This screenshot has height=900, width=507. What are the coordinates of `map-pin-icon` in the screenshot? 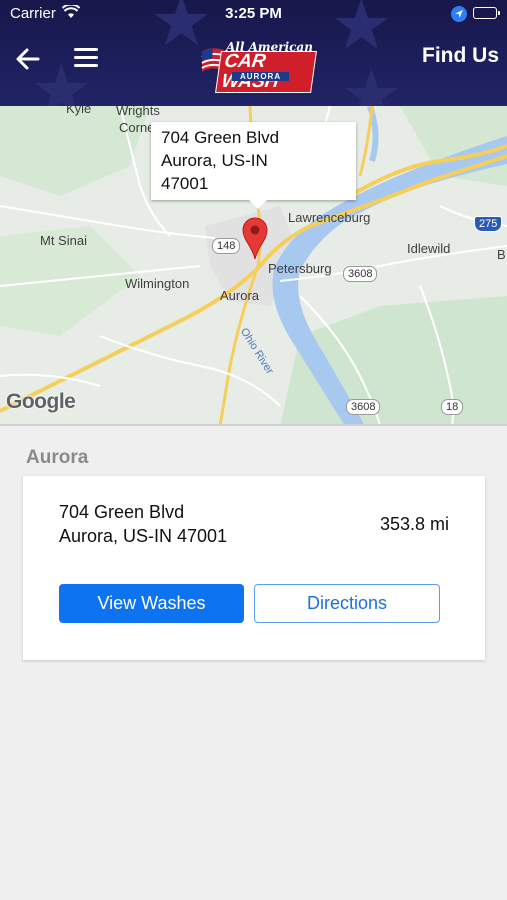 It's located at (255, 238).